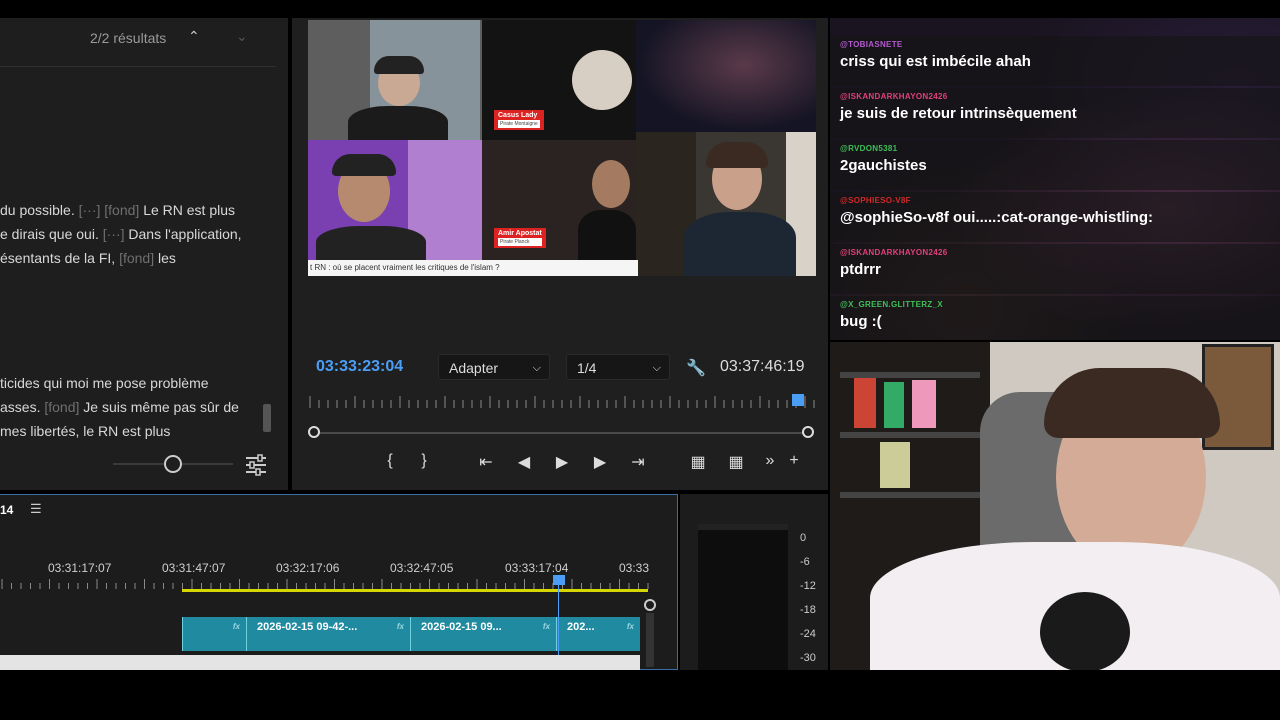 This screenshot has width=1280, height=720. Describe the element at coordinates (875, 200) in the screenshot. I see `chat-username: @SOPHIESO-V8F` at that location.